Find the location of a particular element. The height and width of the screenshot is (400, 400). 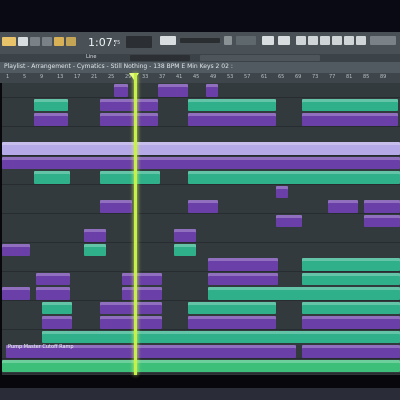

ruler-tick: 21 is located at coordinates (94, 77).